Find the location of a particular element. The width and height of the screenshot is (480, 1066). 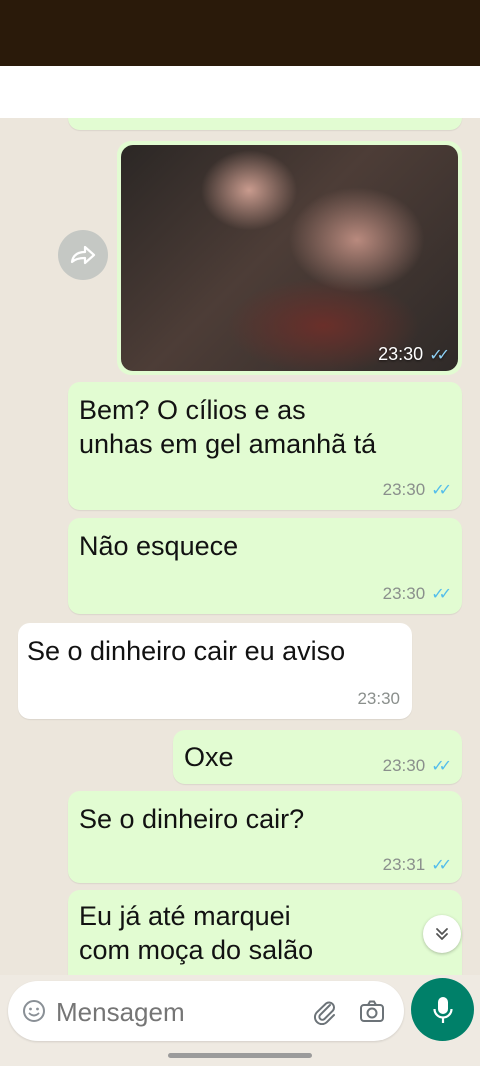

chat-header is located at coordinates (240, 92).